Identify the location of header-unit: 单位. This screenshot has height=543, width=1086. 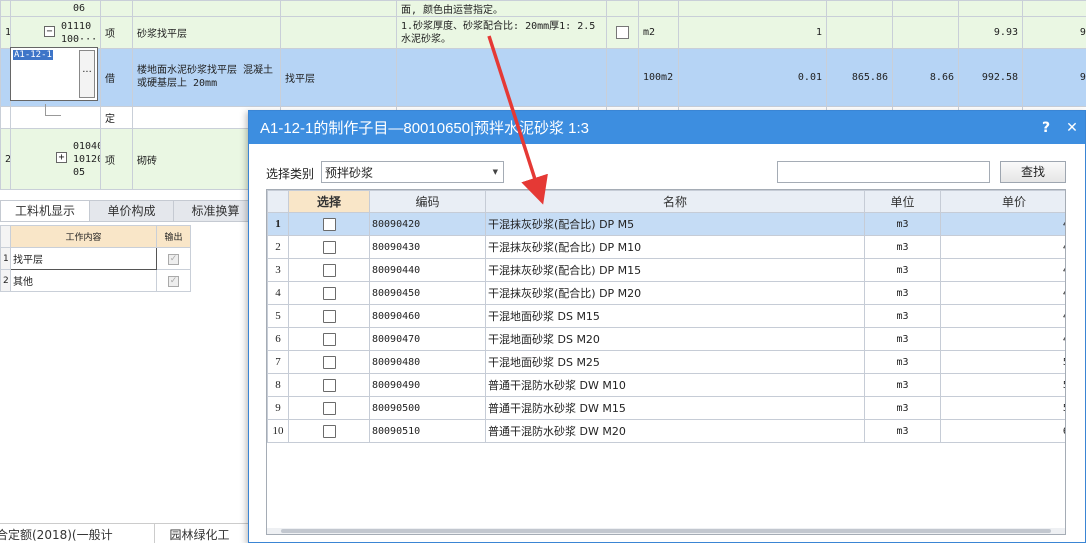
(902, 201).